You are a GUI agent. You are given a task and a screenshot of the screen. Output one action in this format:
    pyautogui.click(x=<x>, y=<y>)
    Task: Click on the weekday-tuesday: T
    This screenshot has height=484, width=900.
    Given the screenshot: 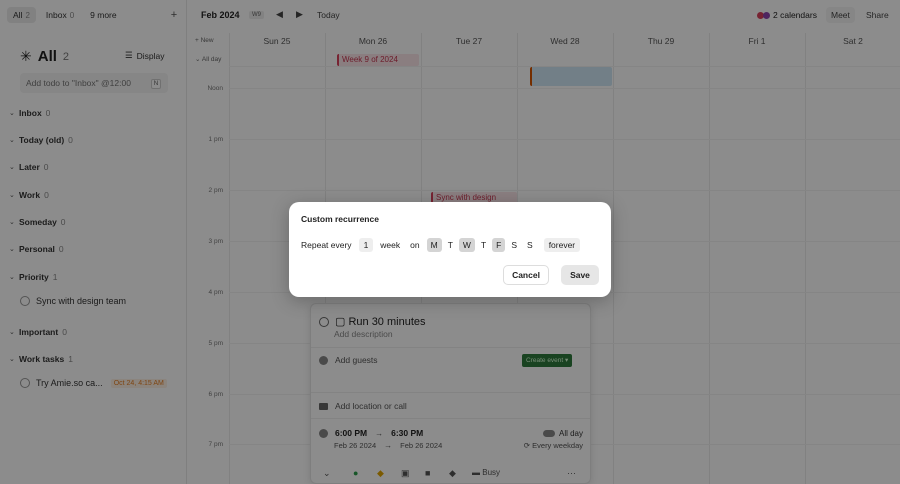 What is the action you would take?
    pyautogui.click(x=450, y=245)
    